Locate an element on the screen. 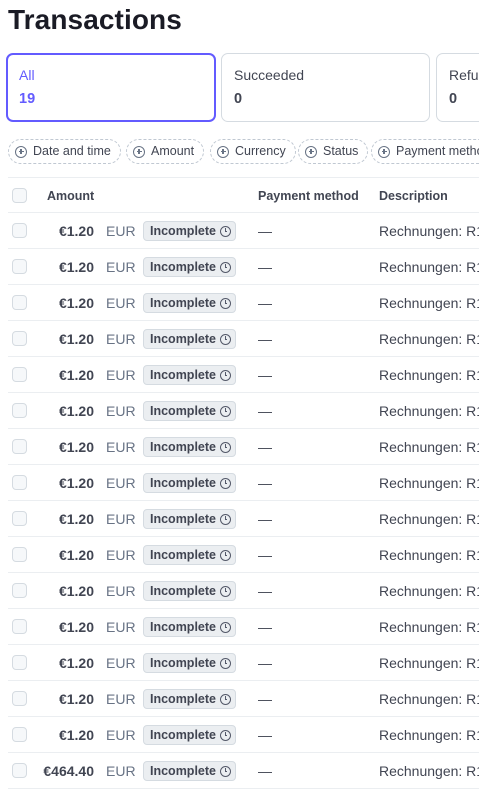 Image resolution: width=479 pixels, height=791 pixels. card-refunded: Refun 0 is located at coordinates (457, 87).